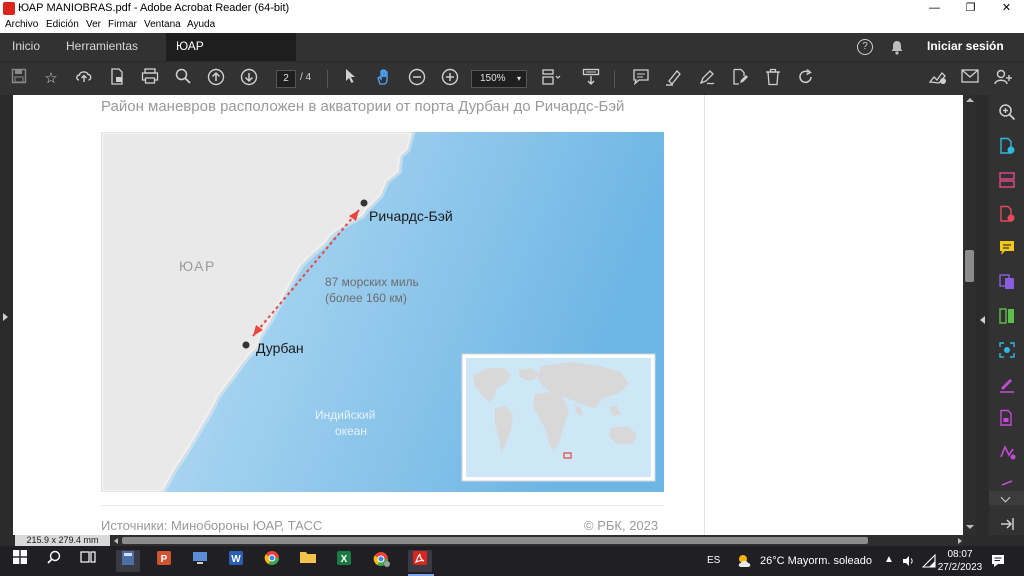  Describe the element at coordinates (970, 79) in the screenshot. I see `mail-icon` at that location.